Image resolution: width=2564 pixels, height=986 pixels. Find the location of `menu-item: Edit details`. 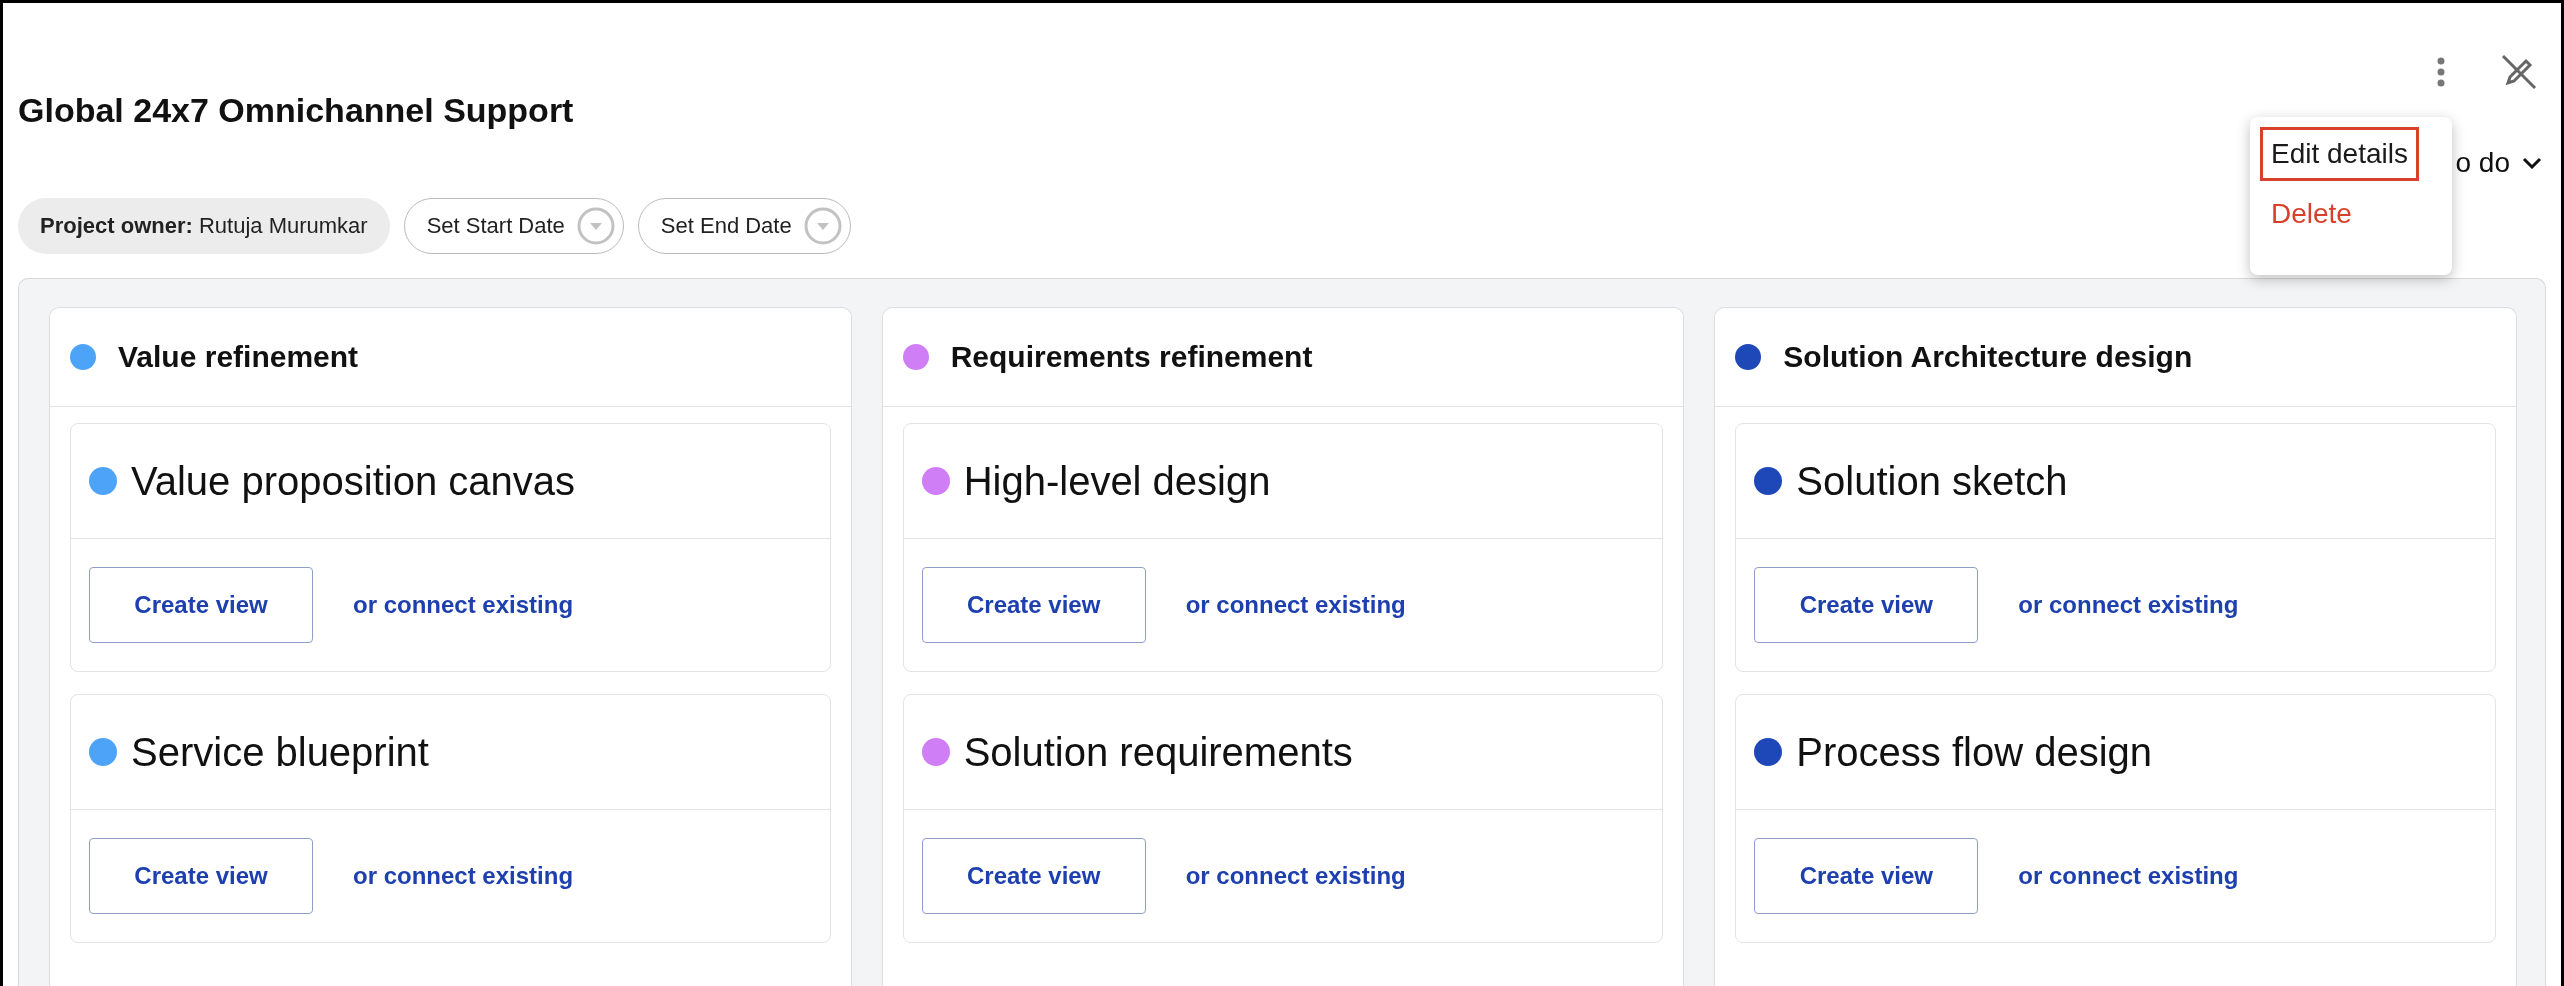

menu-item: Edit details is located at coordinates (2339, 154).